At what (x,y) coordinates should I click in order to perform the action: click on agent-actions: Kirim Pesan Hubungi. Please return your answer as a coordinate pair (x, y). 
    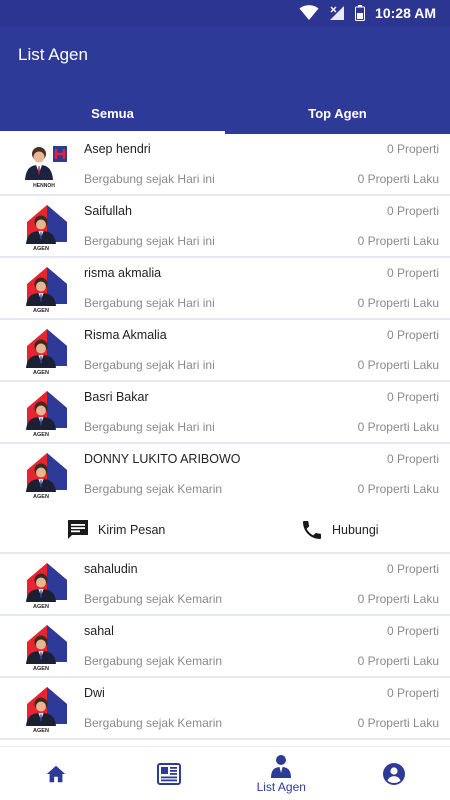
    Looking at the image, I should click on (225, 530).